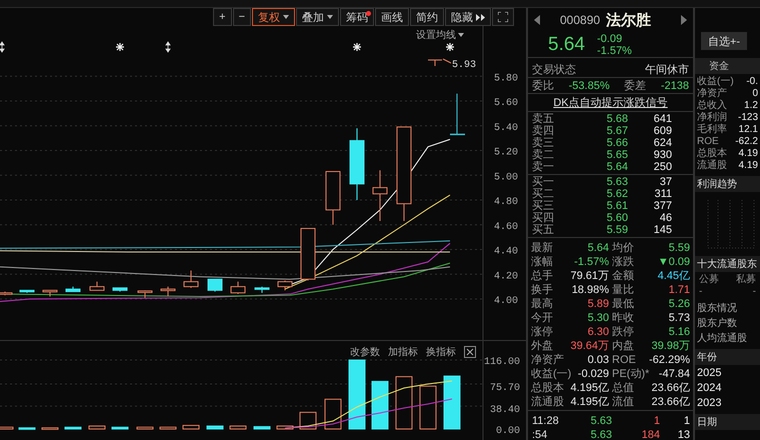 Image resolution: width=760 pixels, height=440 pixels. What do you see at coordinates (537, 20) in the screenshot?
I see `previous-arrow-icon` at bounding box center [537, 20].